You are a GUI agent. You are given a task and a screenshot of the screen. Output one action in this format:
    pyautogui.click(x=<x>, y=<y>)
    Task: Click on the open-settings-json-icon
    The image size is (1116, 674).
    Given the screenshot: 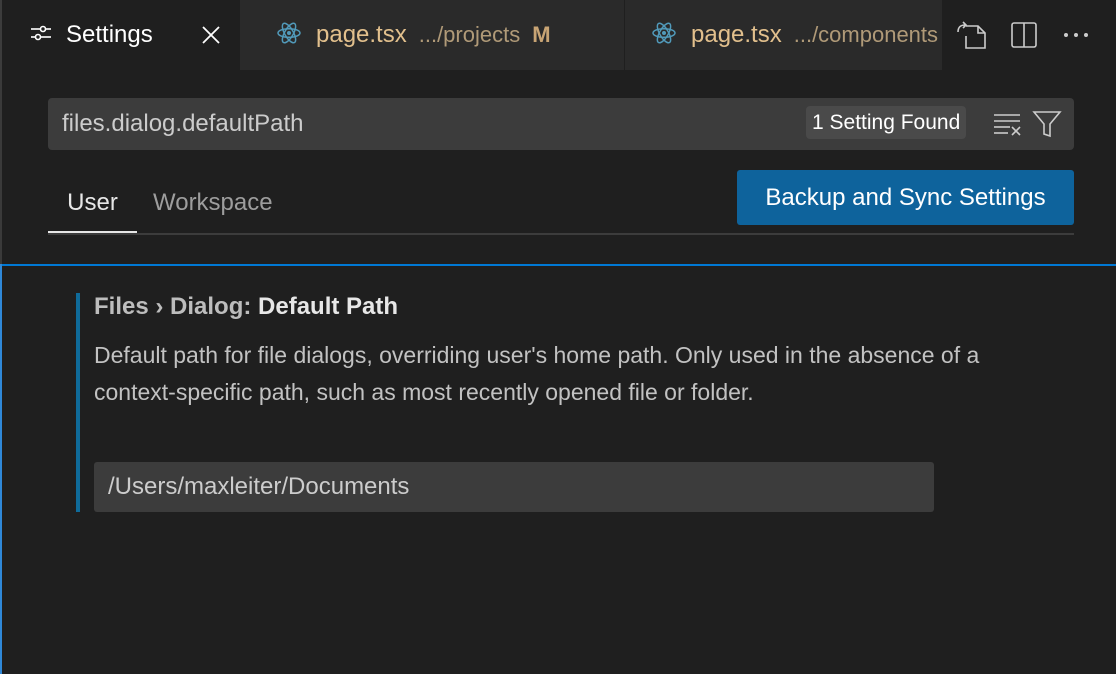 What is the action you would take?
    pyautogui.click(x=972, y=35)
    